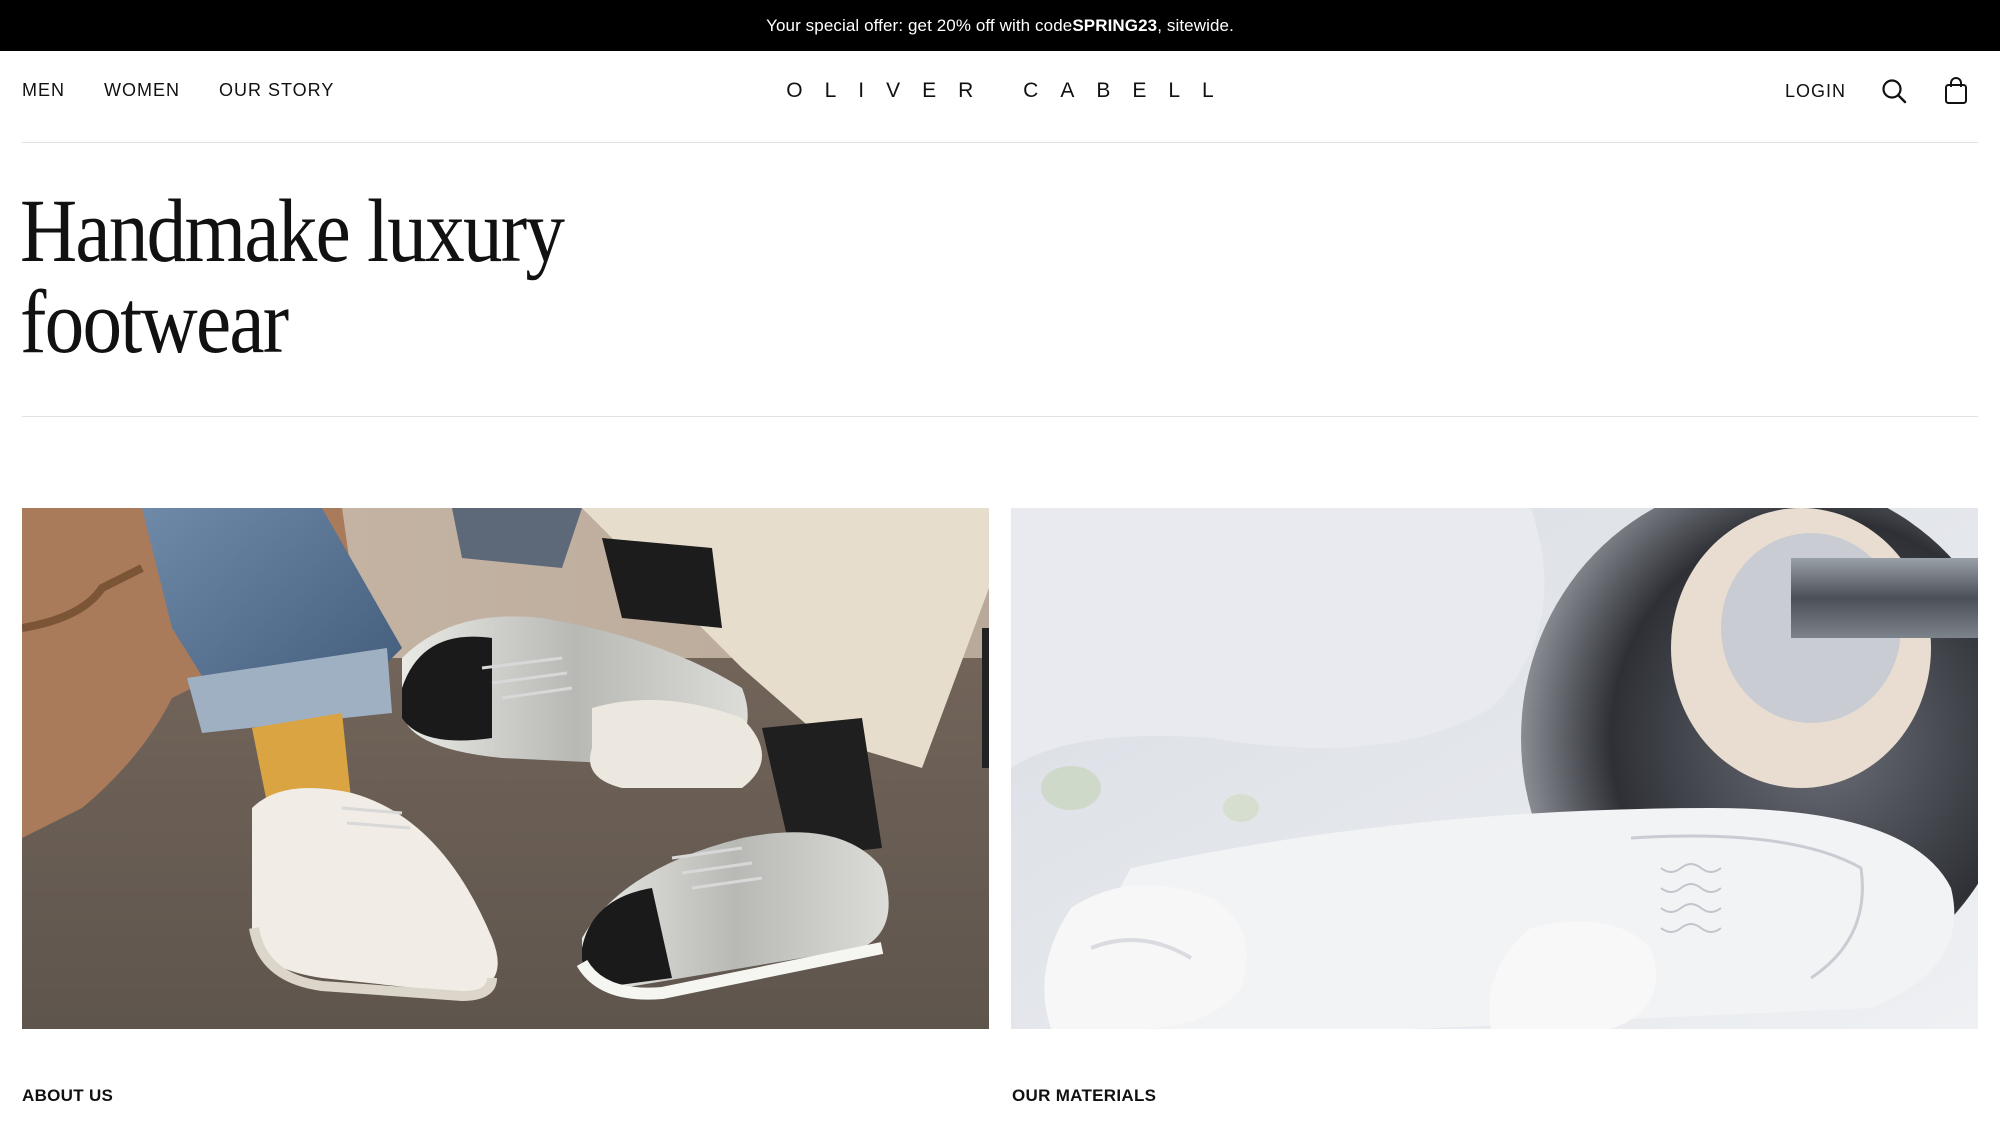  Describe the element at coordinates (1000, 142) in the screenshot. I see `header-divider` at that location.